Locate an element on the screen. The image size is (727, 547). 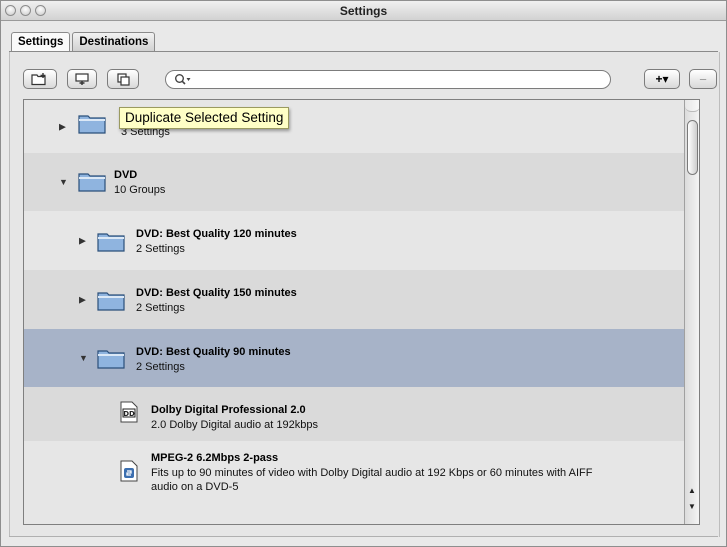
vertical-scrollbar: ▲ ▼ is located at coordinates (691, 312).